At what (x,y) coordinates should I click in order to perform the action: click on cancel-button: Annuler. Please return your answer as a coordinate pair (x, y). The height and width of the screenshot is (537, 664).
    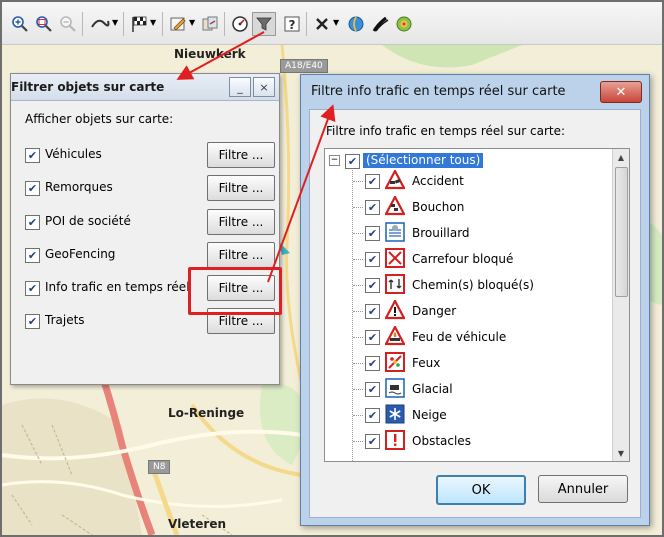
    Looking at the image, I should click on (583, 489).